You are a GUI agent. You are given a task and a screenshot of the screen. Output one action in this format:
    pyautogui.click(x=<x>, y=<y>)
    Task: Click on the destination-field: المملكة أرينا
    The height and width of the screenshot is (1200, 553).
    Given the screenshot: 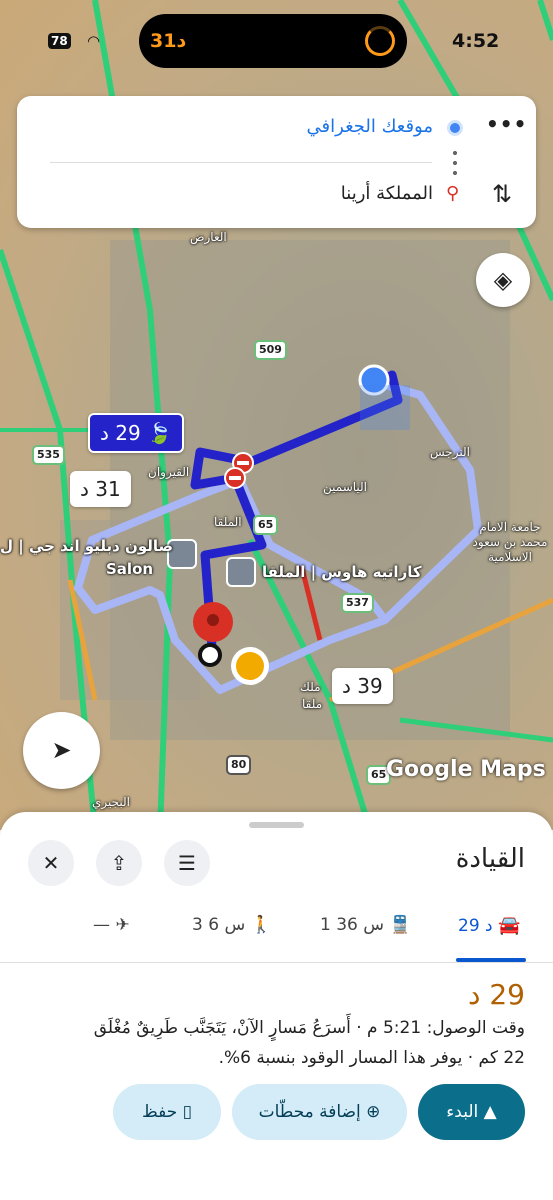 What is the action you would take?
    pyautogui.click(x=387, y=193)
    